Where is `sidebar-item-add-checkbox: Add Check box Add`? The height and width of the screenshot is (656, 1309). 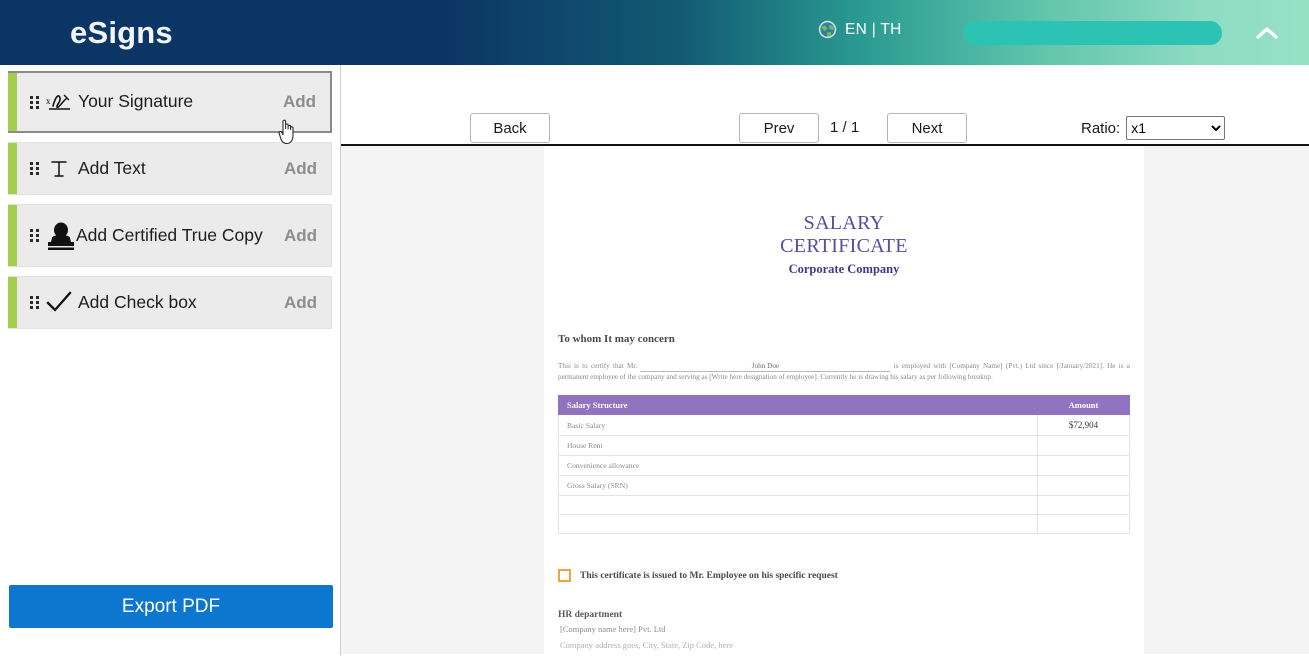 sidebar-item-add-checkbox: Add Check box Add is located at coordinates (170, 302).